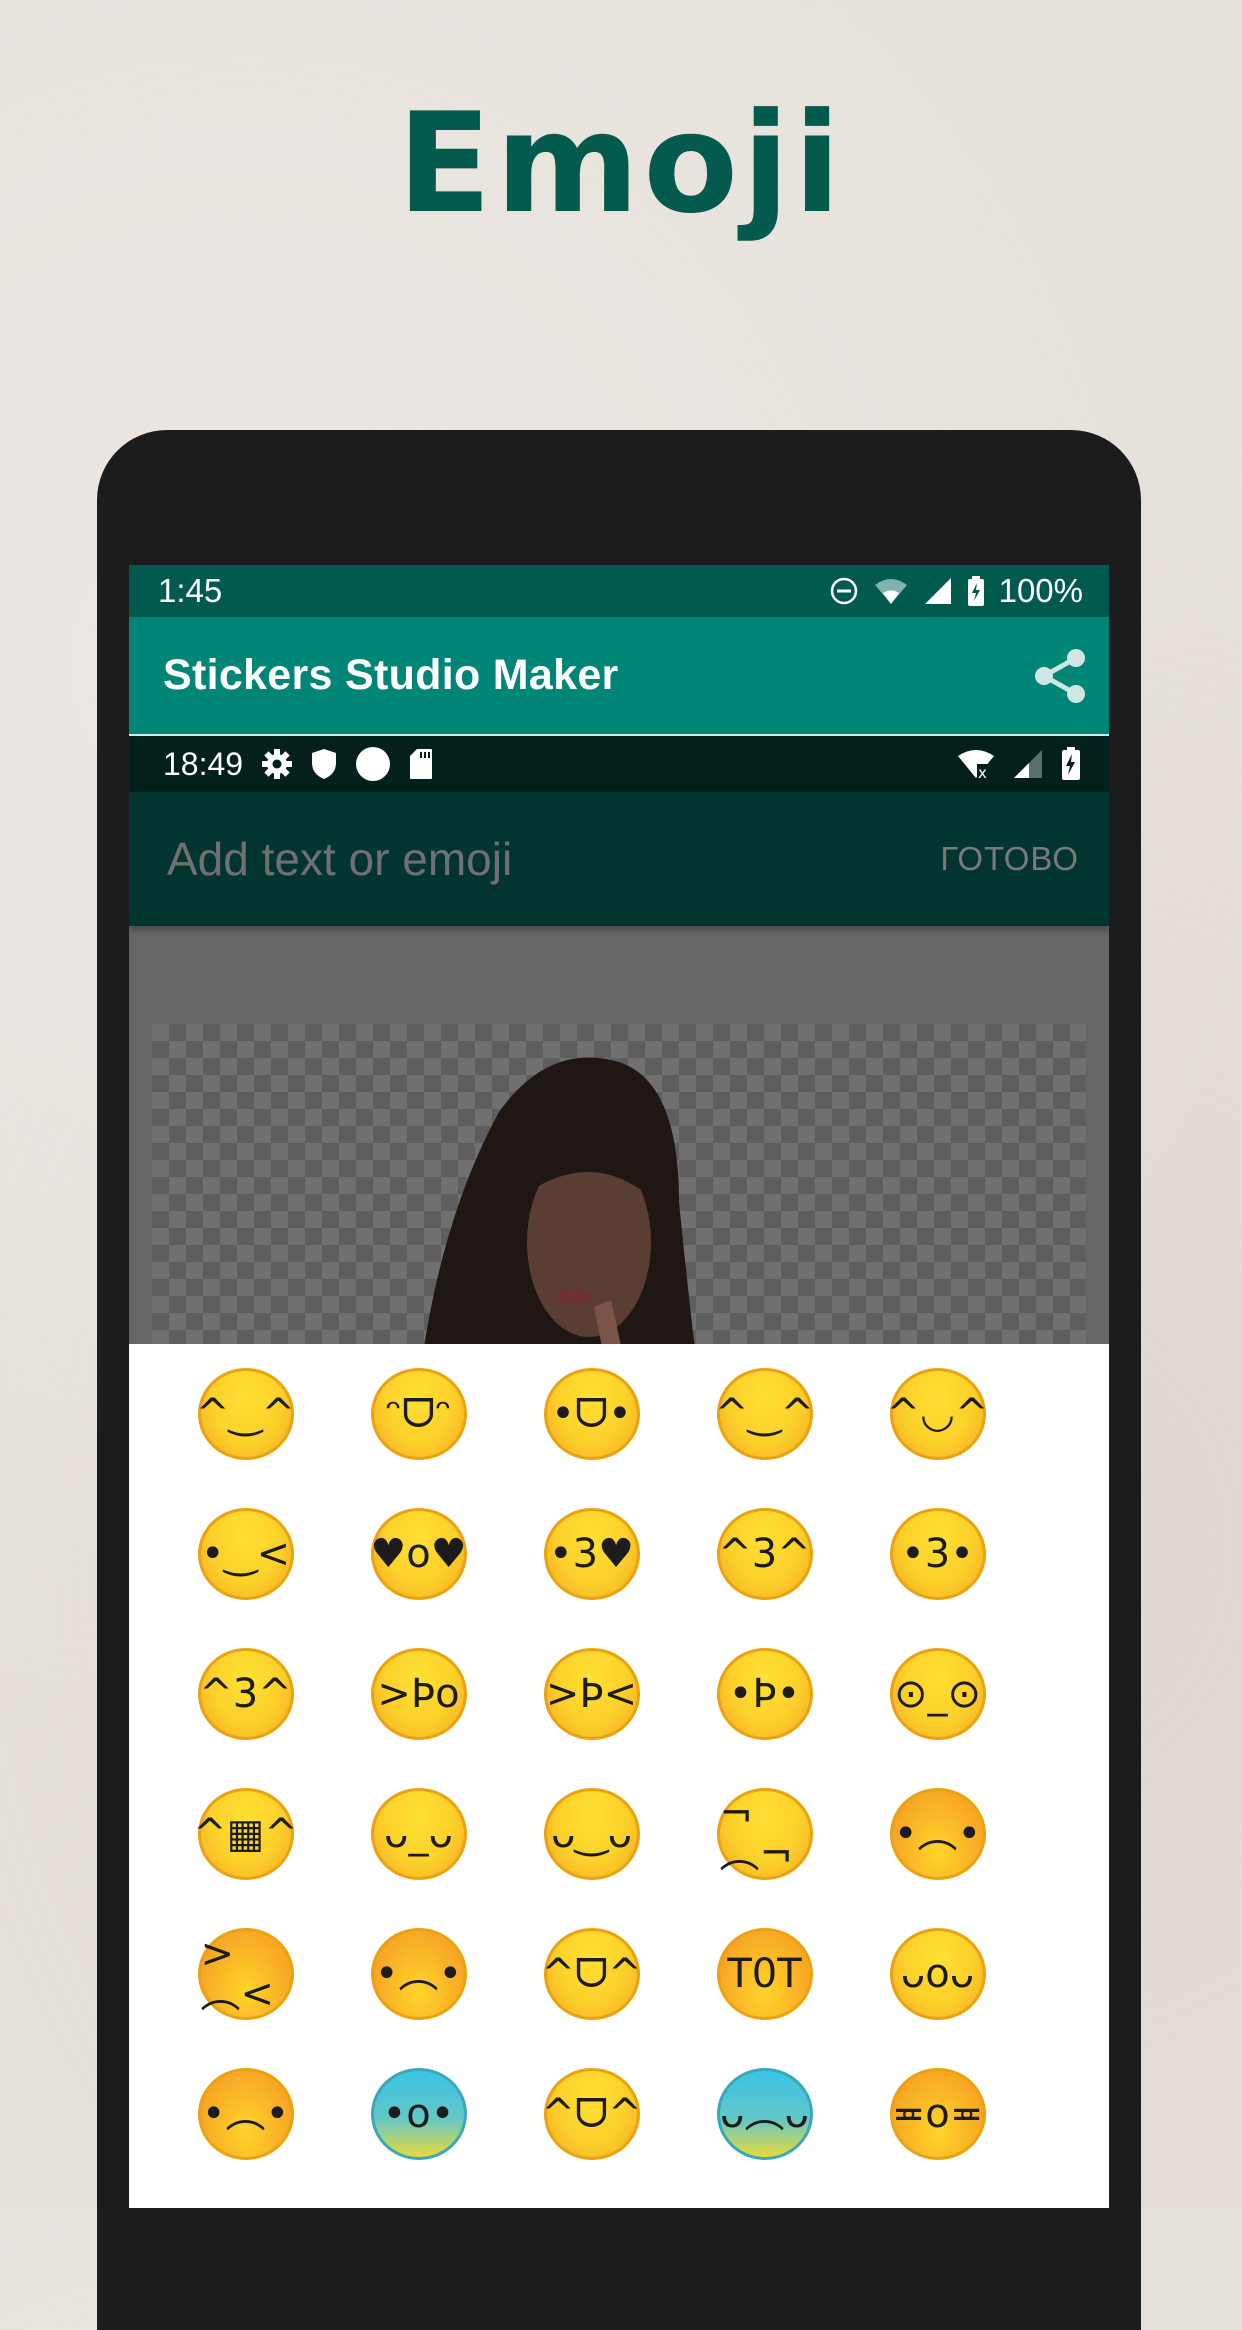 The width and height of the screenshot is (1242, 2330). What do you see at coordinates (1009, 859) in the screenshot?
I see `done-button: ГОТОВО` at bounding box center [1009, 859].